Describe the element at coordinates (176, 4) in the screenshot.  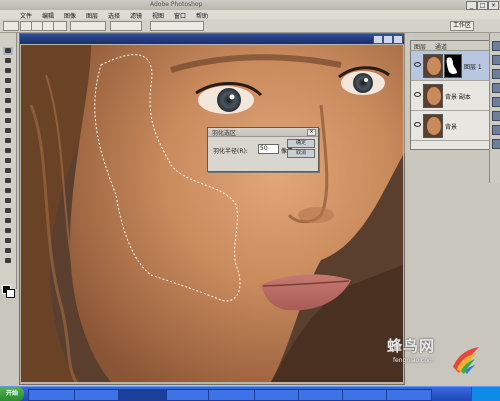
I see `app-title: Adobe Photoshop` at that location.